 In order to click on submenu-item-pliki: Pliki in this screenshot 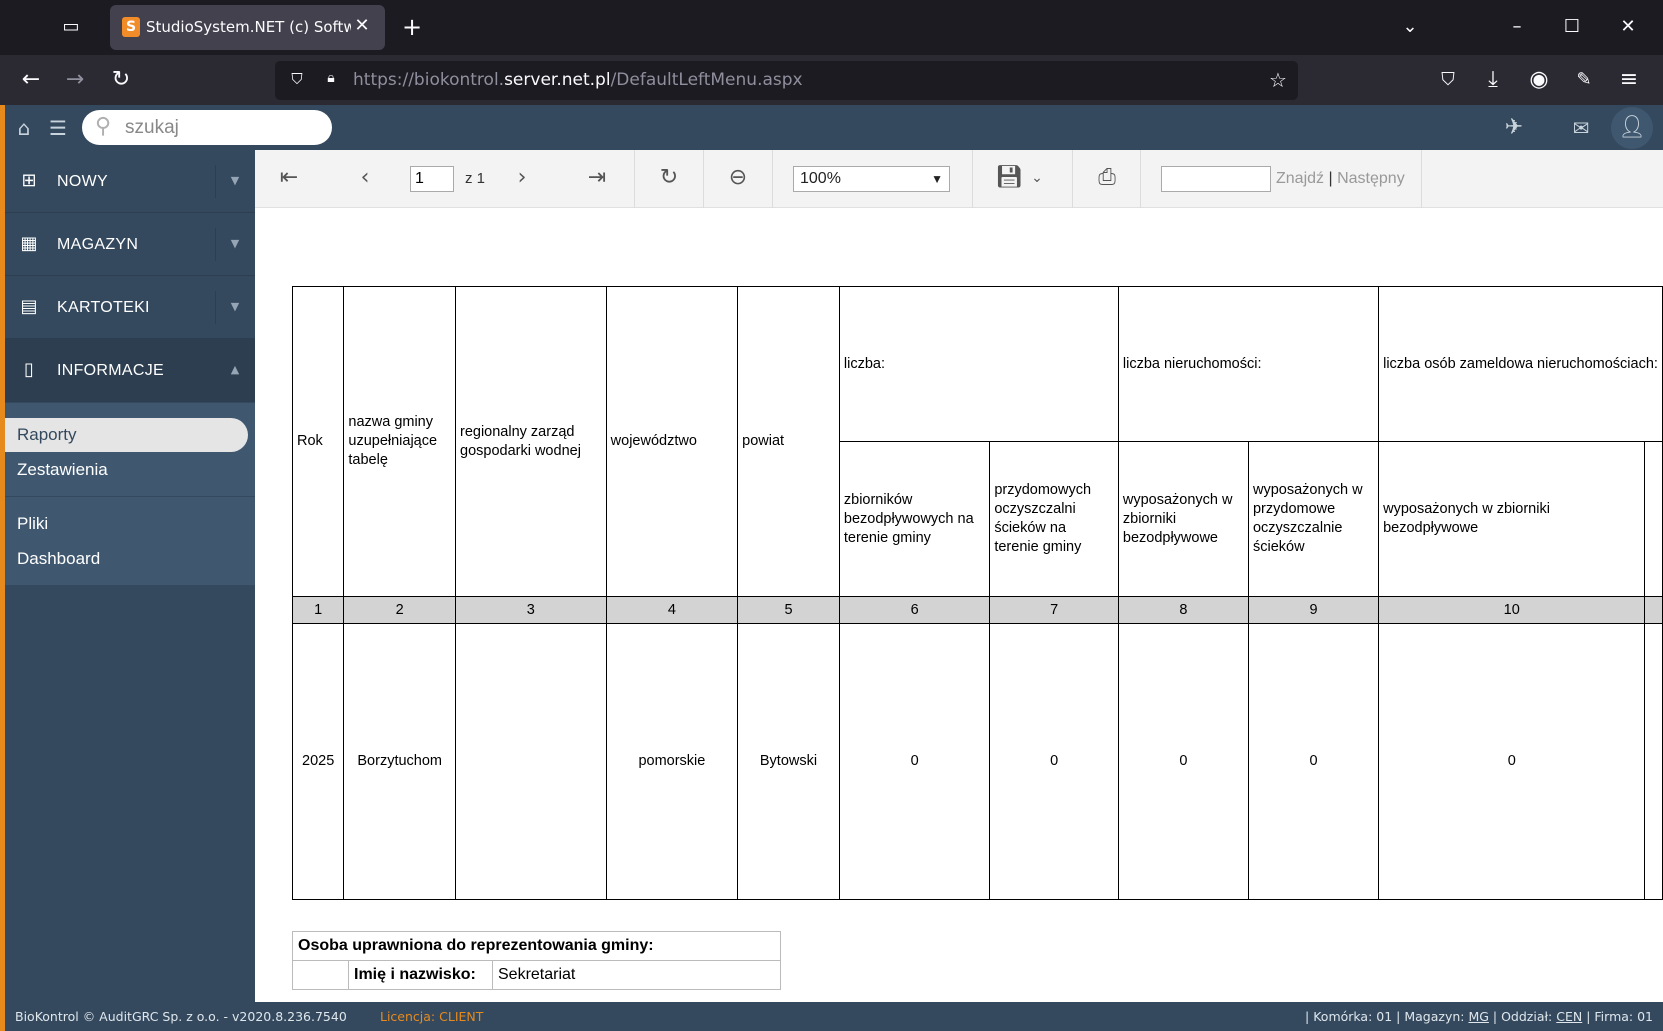, I will do `click(126, 524)`.